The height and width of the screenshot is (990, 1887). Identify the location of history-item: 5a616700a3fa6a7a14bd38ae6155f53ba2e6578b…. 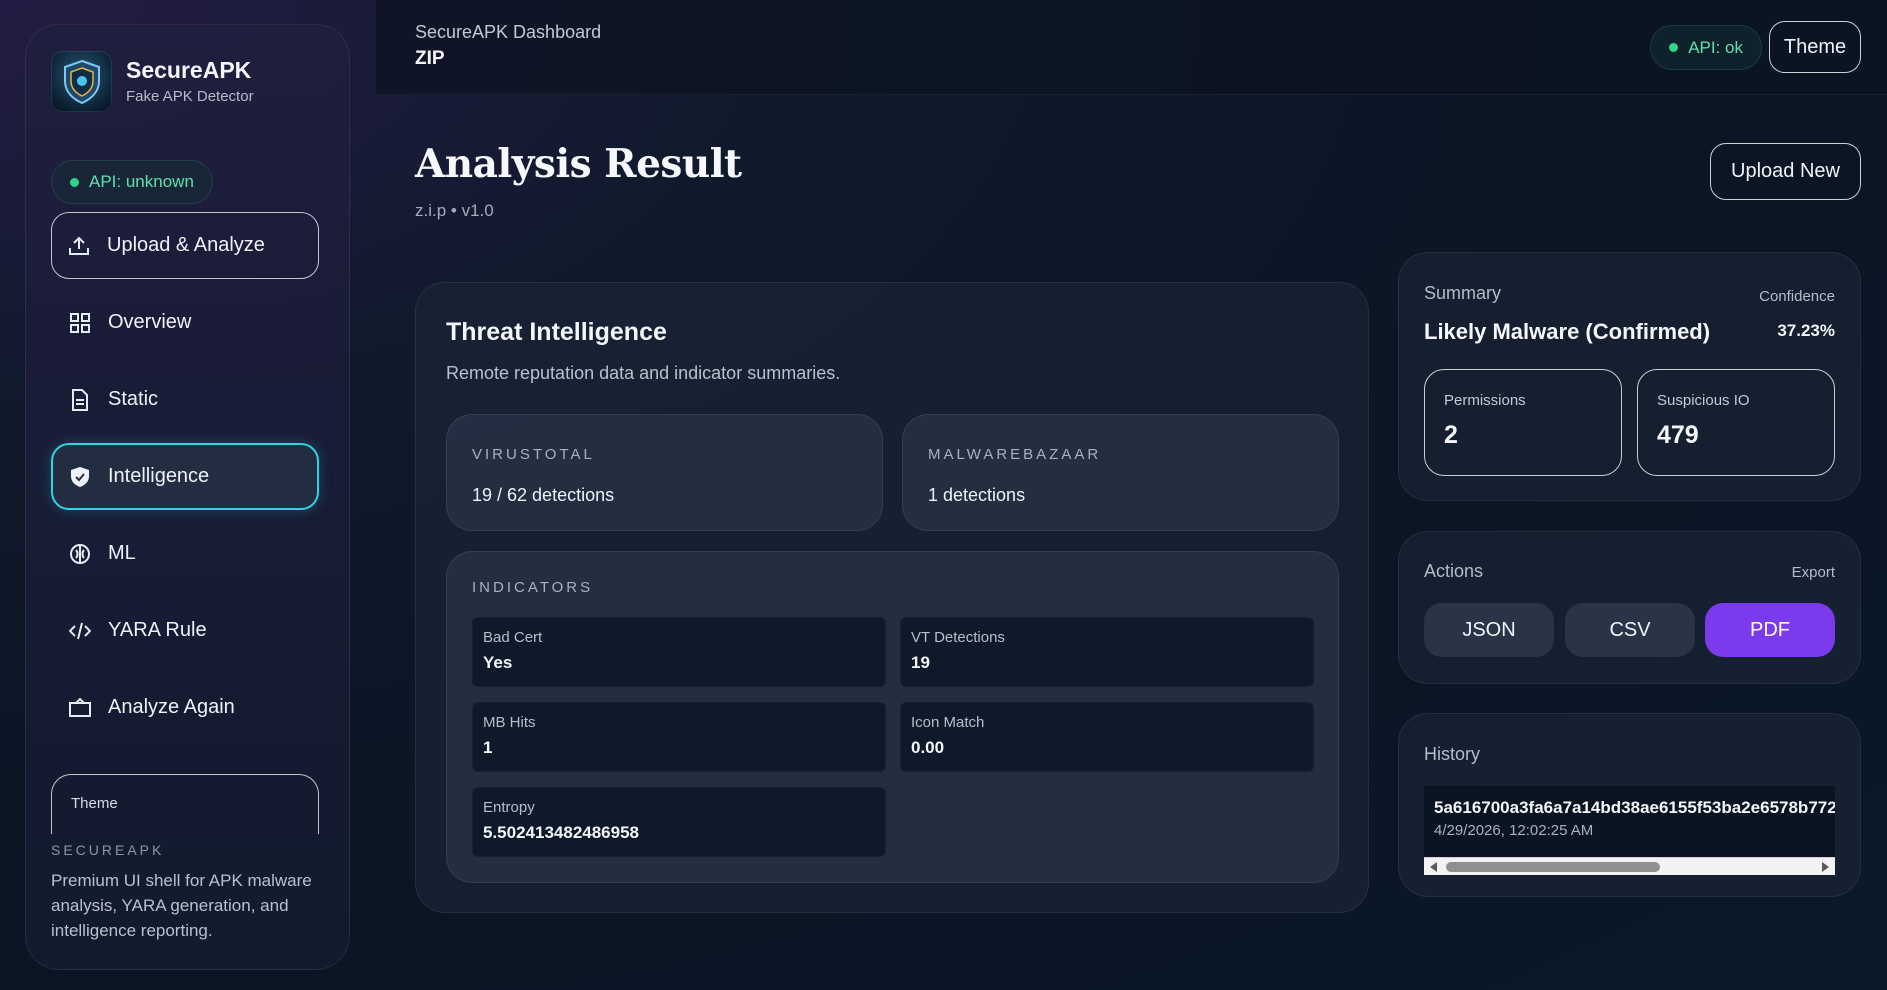
(1629, 812).